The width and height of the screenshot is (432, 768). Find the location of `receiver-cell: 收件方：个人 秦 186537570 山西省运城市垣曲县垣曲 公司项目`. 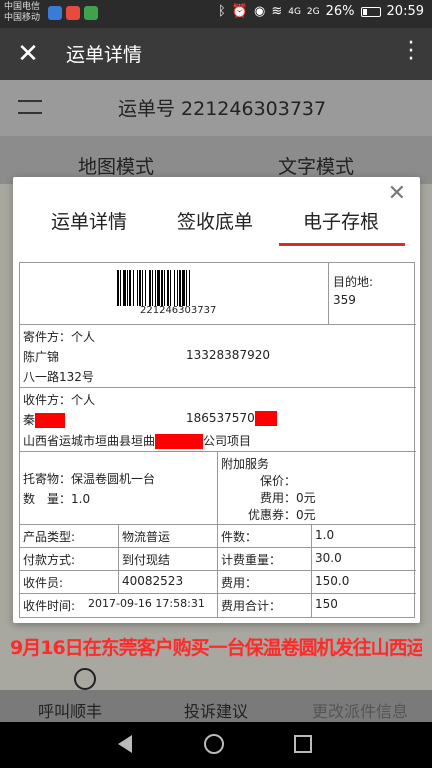

receiver-cell: 收件方：个人 秦 186537570 山西省运城市垣曲县垣曲 公司项目 is located at coordinates (218, 420).